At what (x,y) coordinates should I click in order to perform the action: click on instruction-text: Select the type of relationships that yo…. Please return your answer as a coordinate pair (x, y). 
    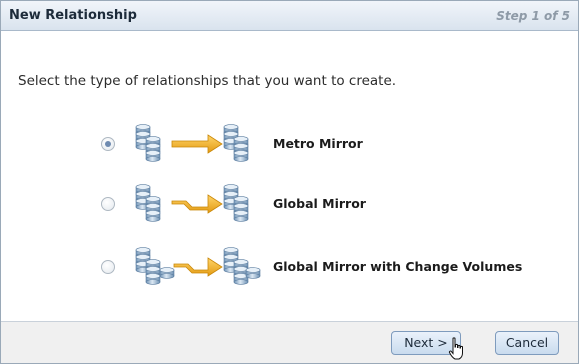
    Looking at the image, I should click on (207, 81).